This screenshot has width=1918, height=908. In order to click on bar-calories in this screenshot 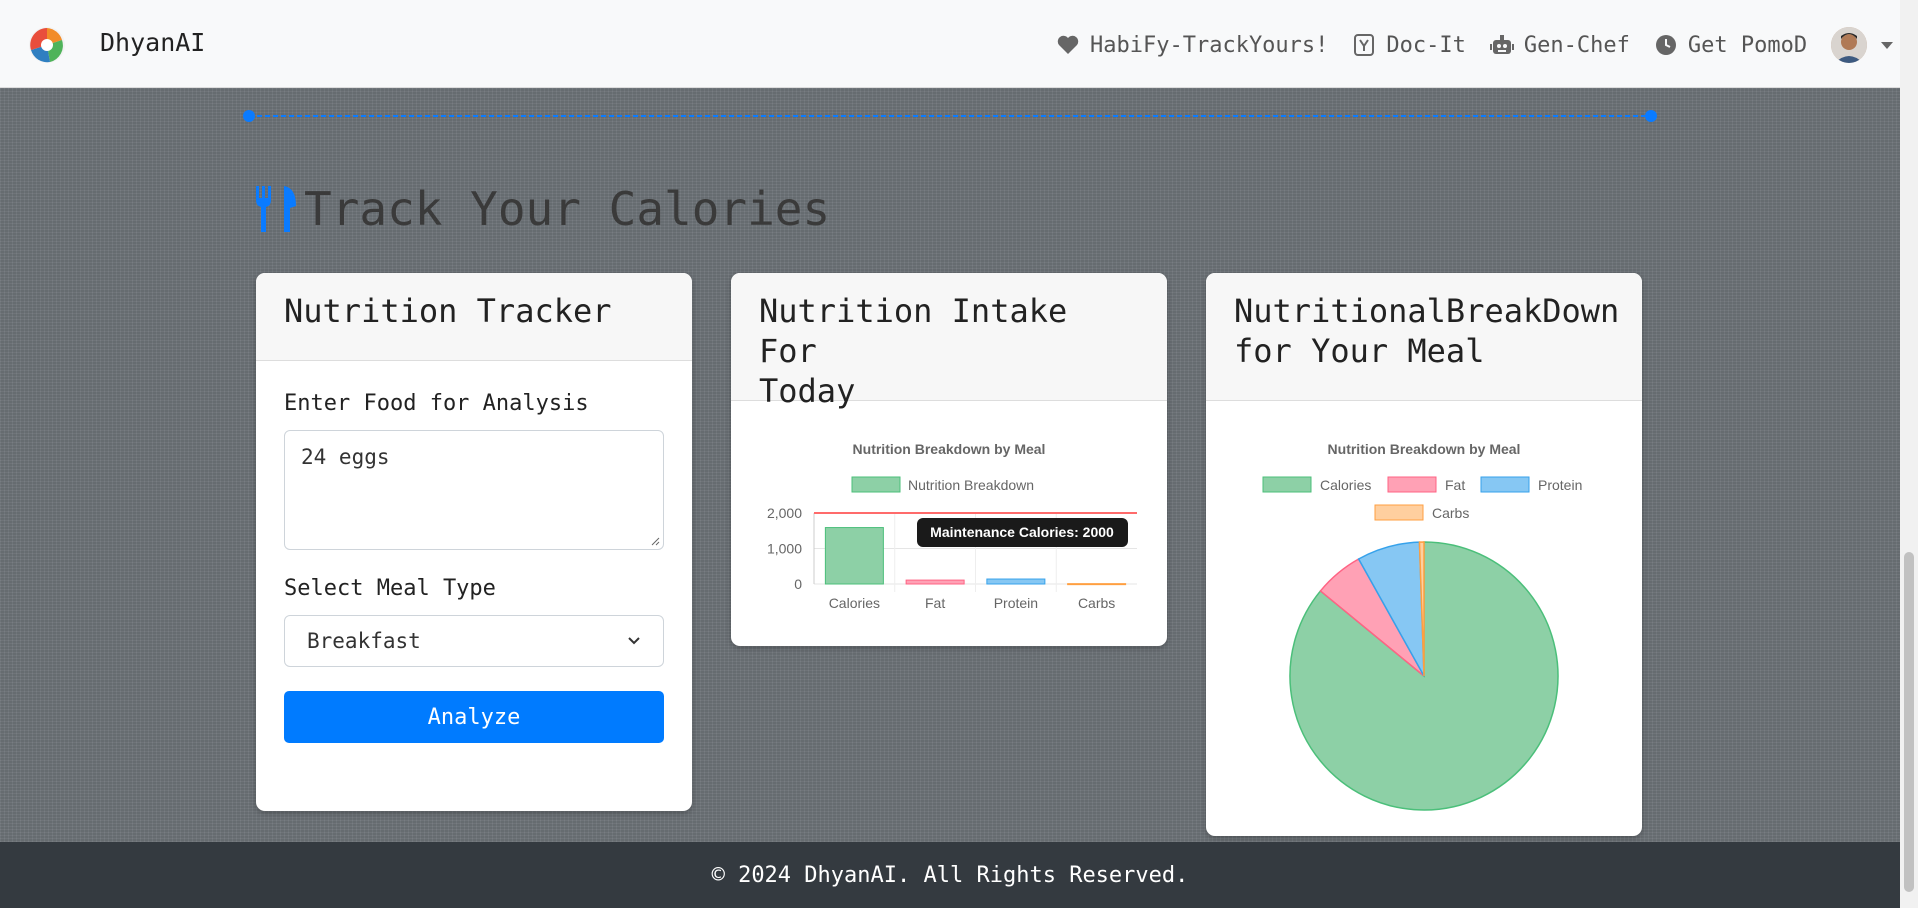, I will do `click(854, 556)`.